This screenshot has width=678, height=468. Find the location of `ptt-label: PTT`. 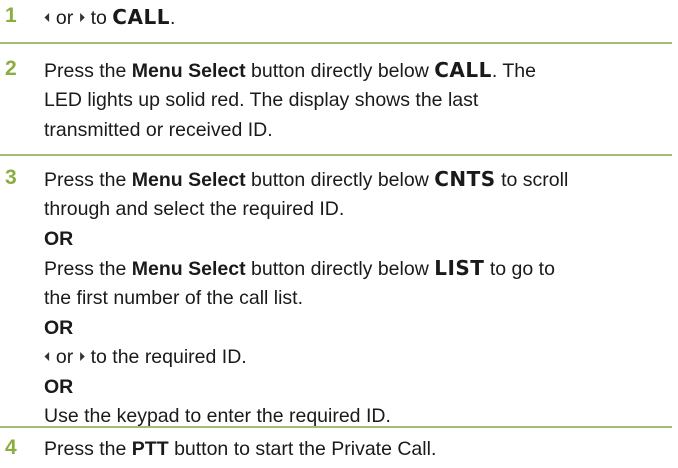

ptt-label: PTT is located at coordinates (150, 449).